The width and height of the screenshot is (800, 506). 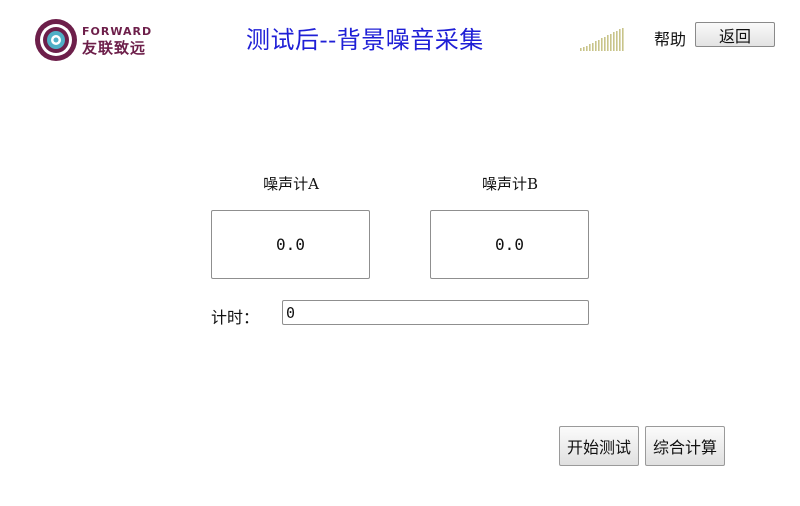 I want to click on meter-a-display: 0.0, so click(x=290, y=244).